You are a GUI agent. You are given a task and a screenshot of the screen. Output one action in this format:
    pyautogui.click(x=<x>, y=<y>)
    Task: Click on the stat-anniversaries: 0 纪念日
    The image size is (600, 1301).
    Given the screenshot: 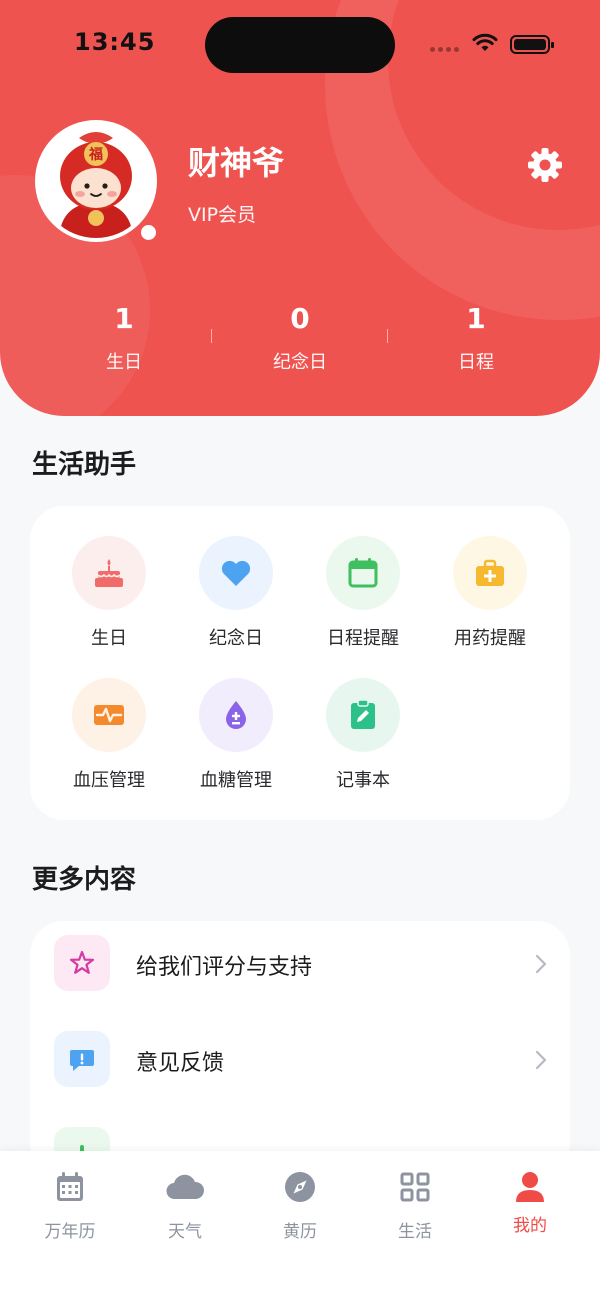 What is the action you would take?
    pyautogui.click(x=300, y=338)
    